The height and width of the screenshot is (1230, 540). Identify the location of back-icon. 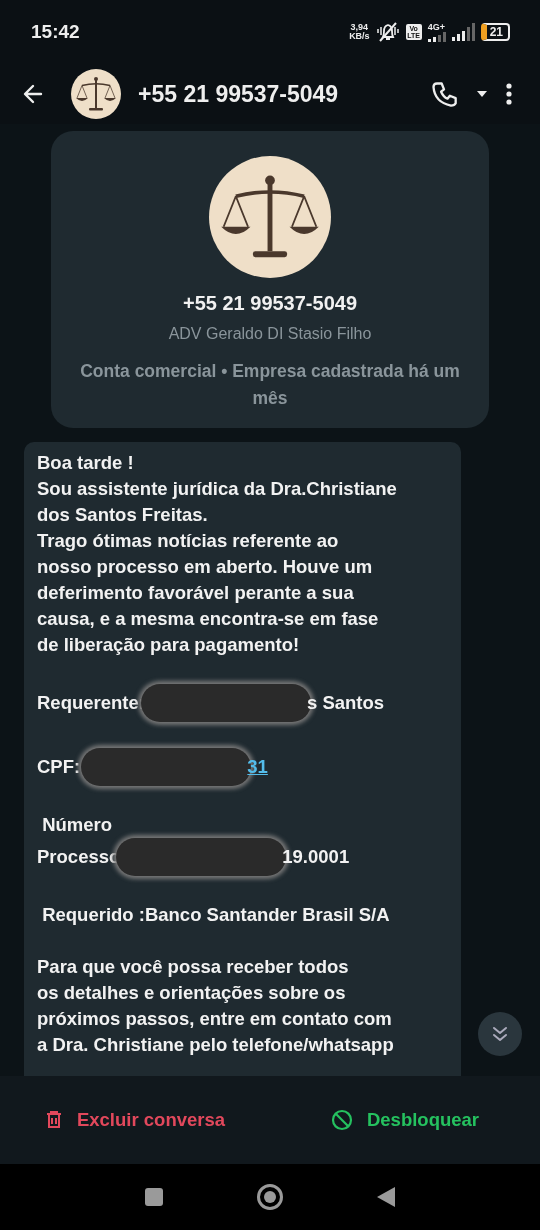
(386, 1197).